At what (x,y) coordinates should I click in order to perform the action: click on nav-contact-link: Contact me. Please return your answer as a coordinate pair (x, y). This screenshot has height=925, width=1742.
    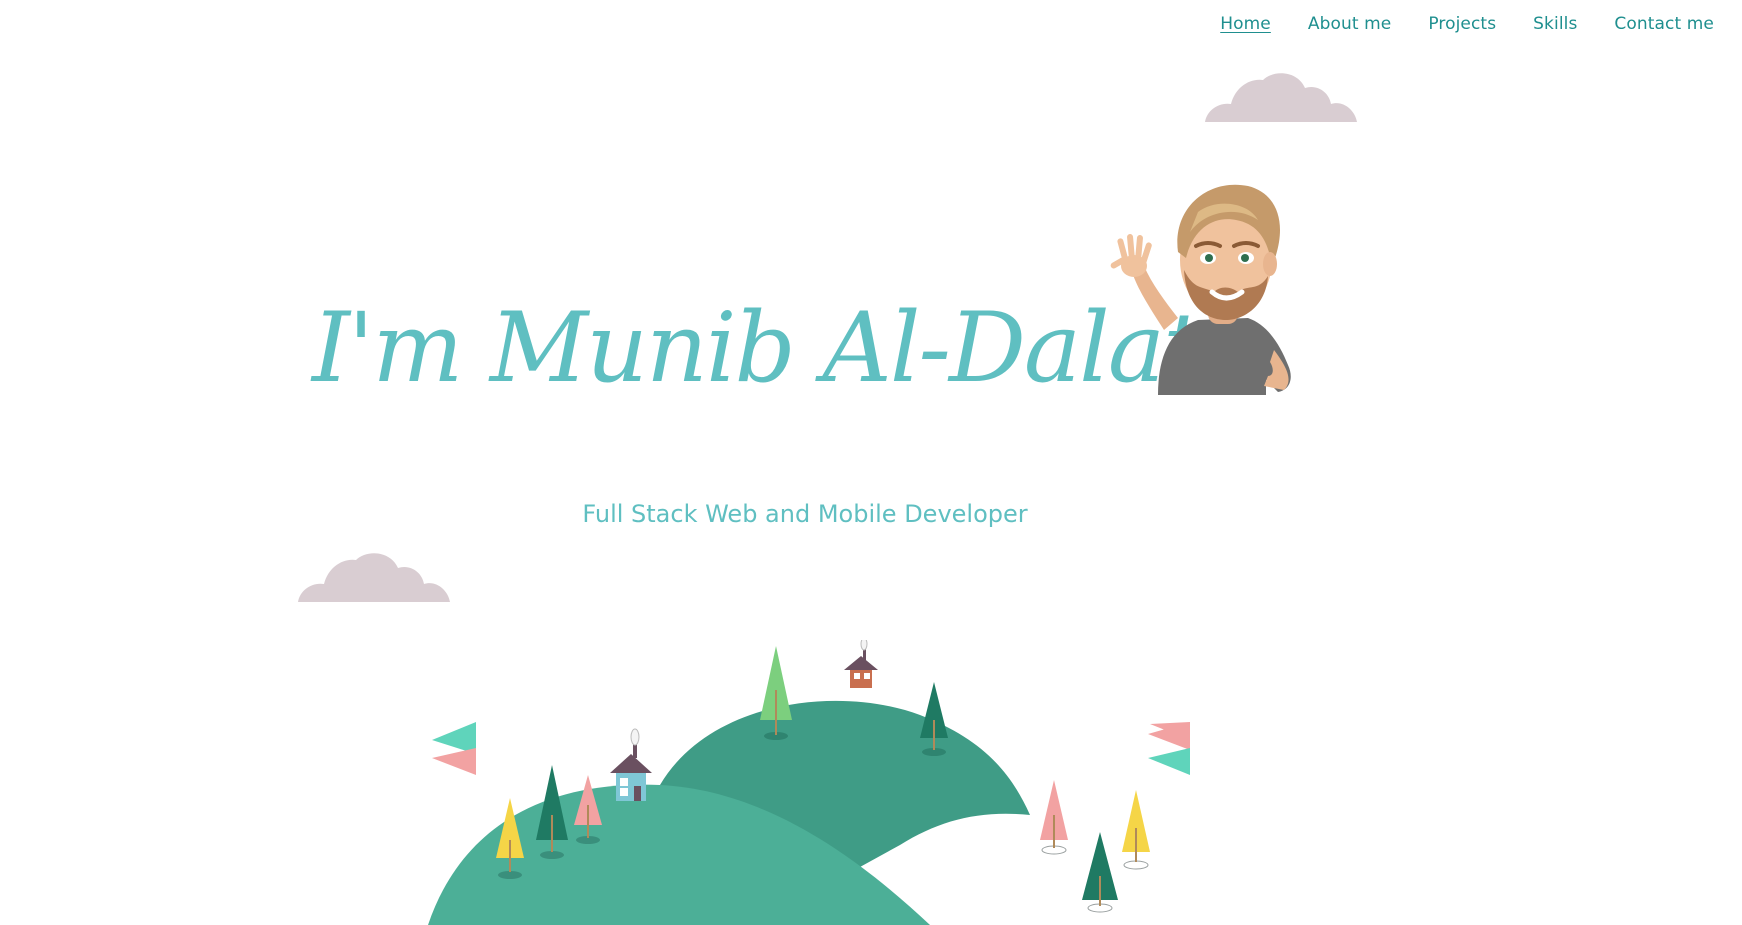
    Looking at the image, I should click on (1664, 24).